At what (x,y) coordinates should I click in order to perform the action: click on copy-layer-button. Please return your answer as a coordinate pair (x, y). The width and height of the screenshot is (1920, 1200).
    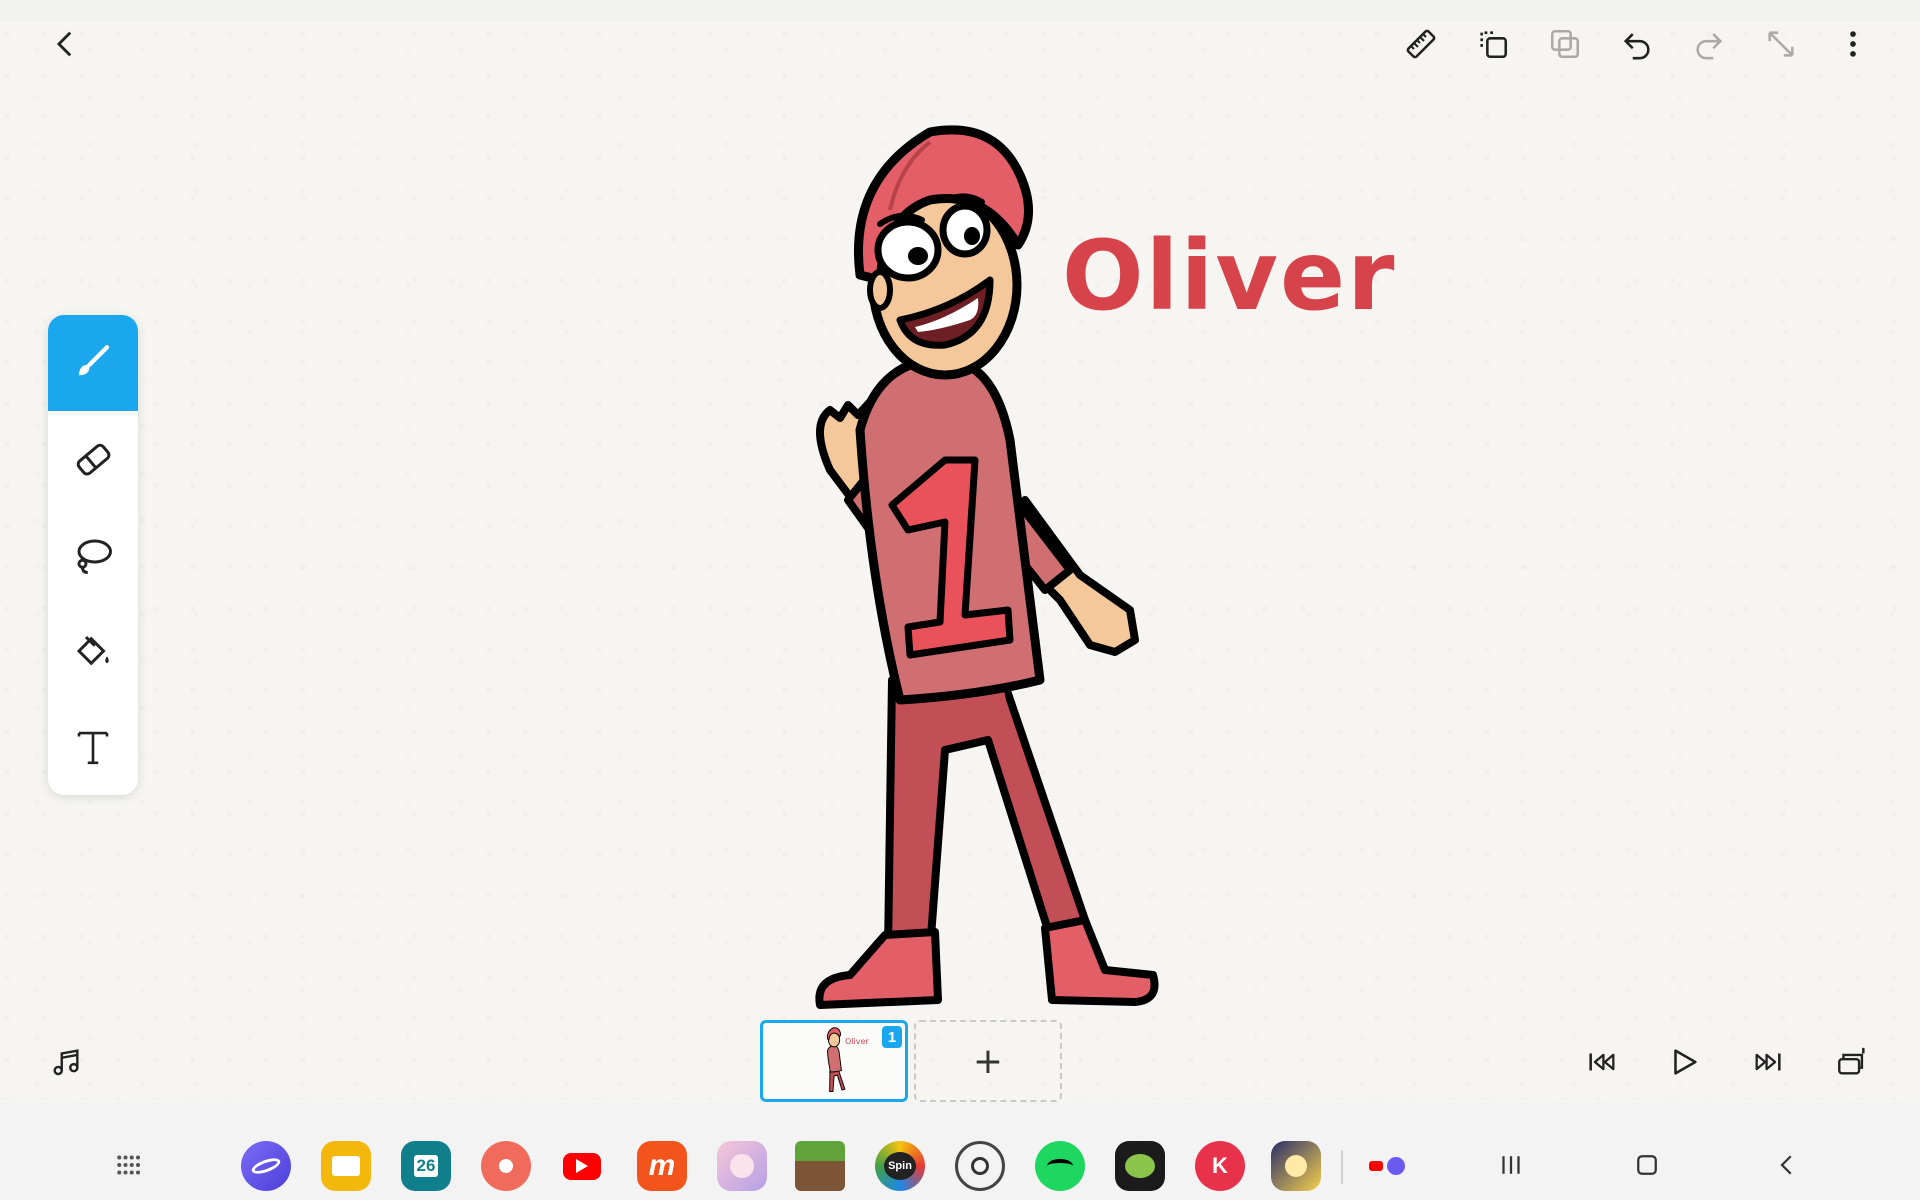
    Looking at the image, I should click on (1493, 44).